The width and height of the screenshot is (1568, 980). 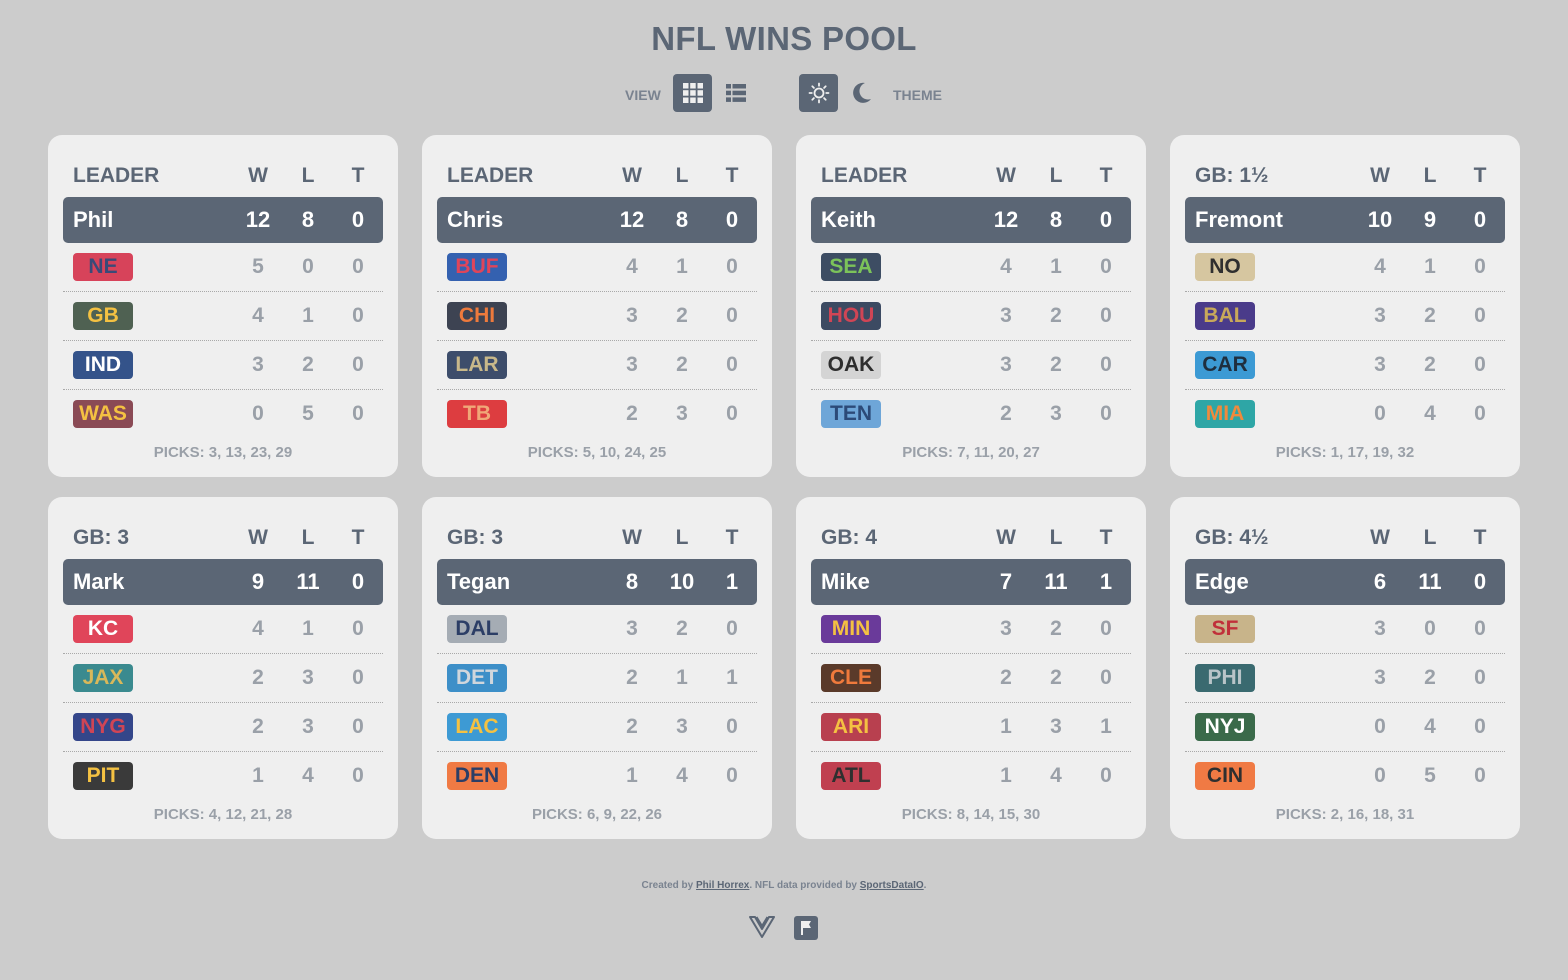 I want to click on team-row: ATL 1 4 0, so click(x=971, y=776).